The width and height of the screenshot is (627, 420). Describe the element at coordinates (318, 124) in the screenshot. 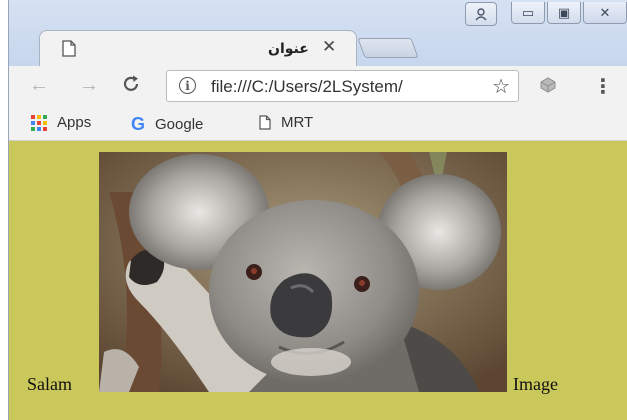

I see `bookmarks-bar: Apps G Google MRT` at that location.